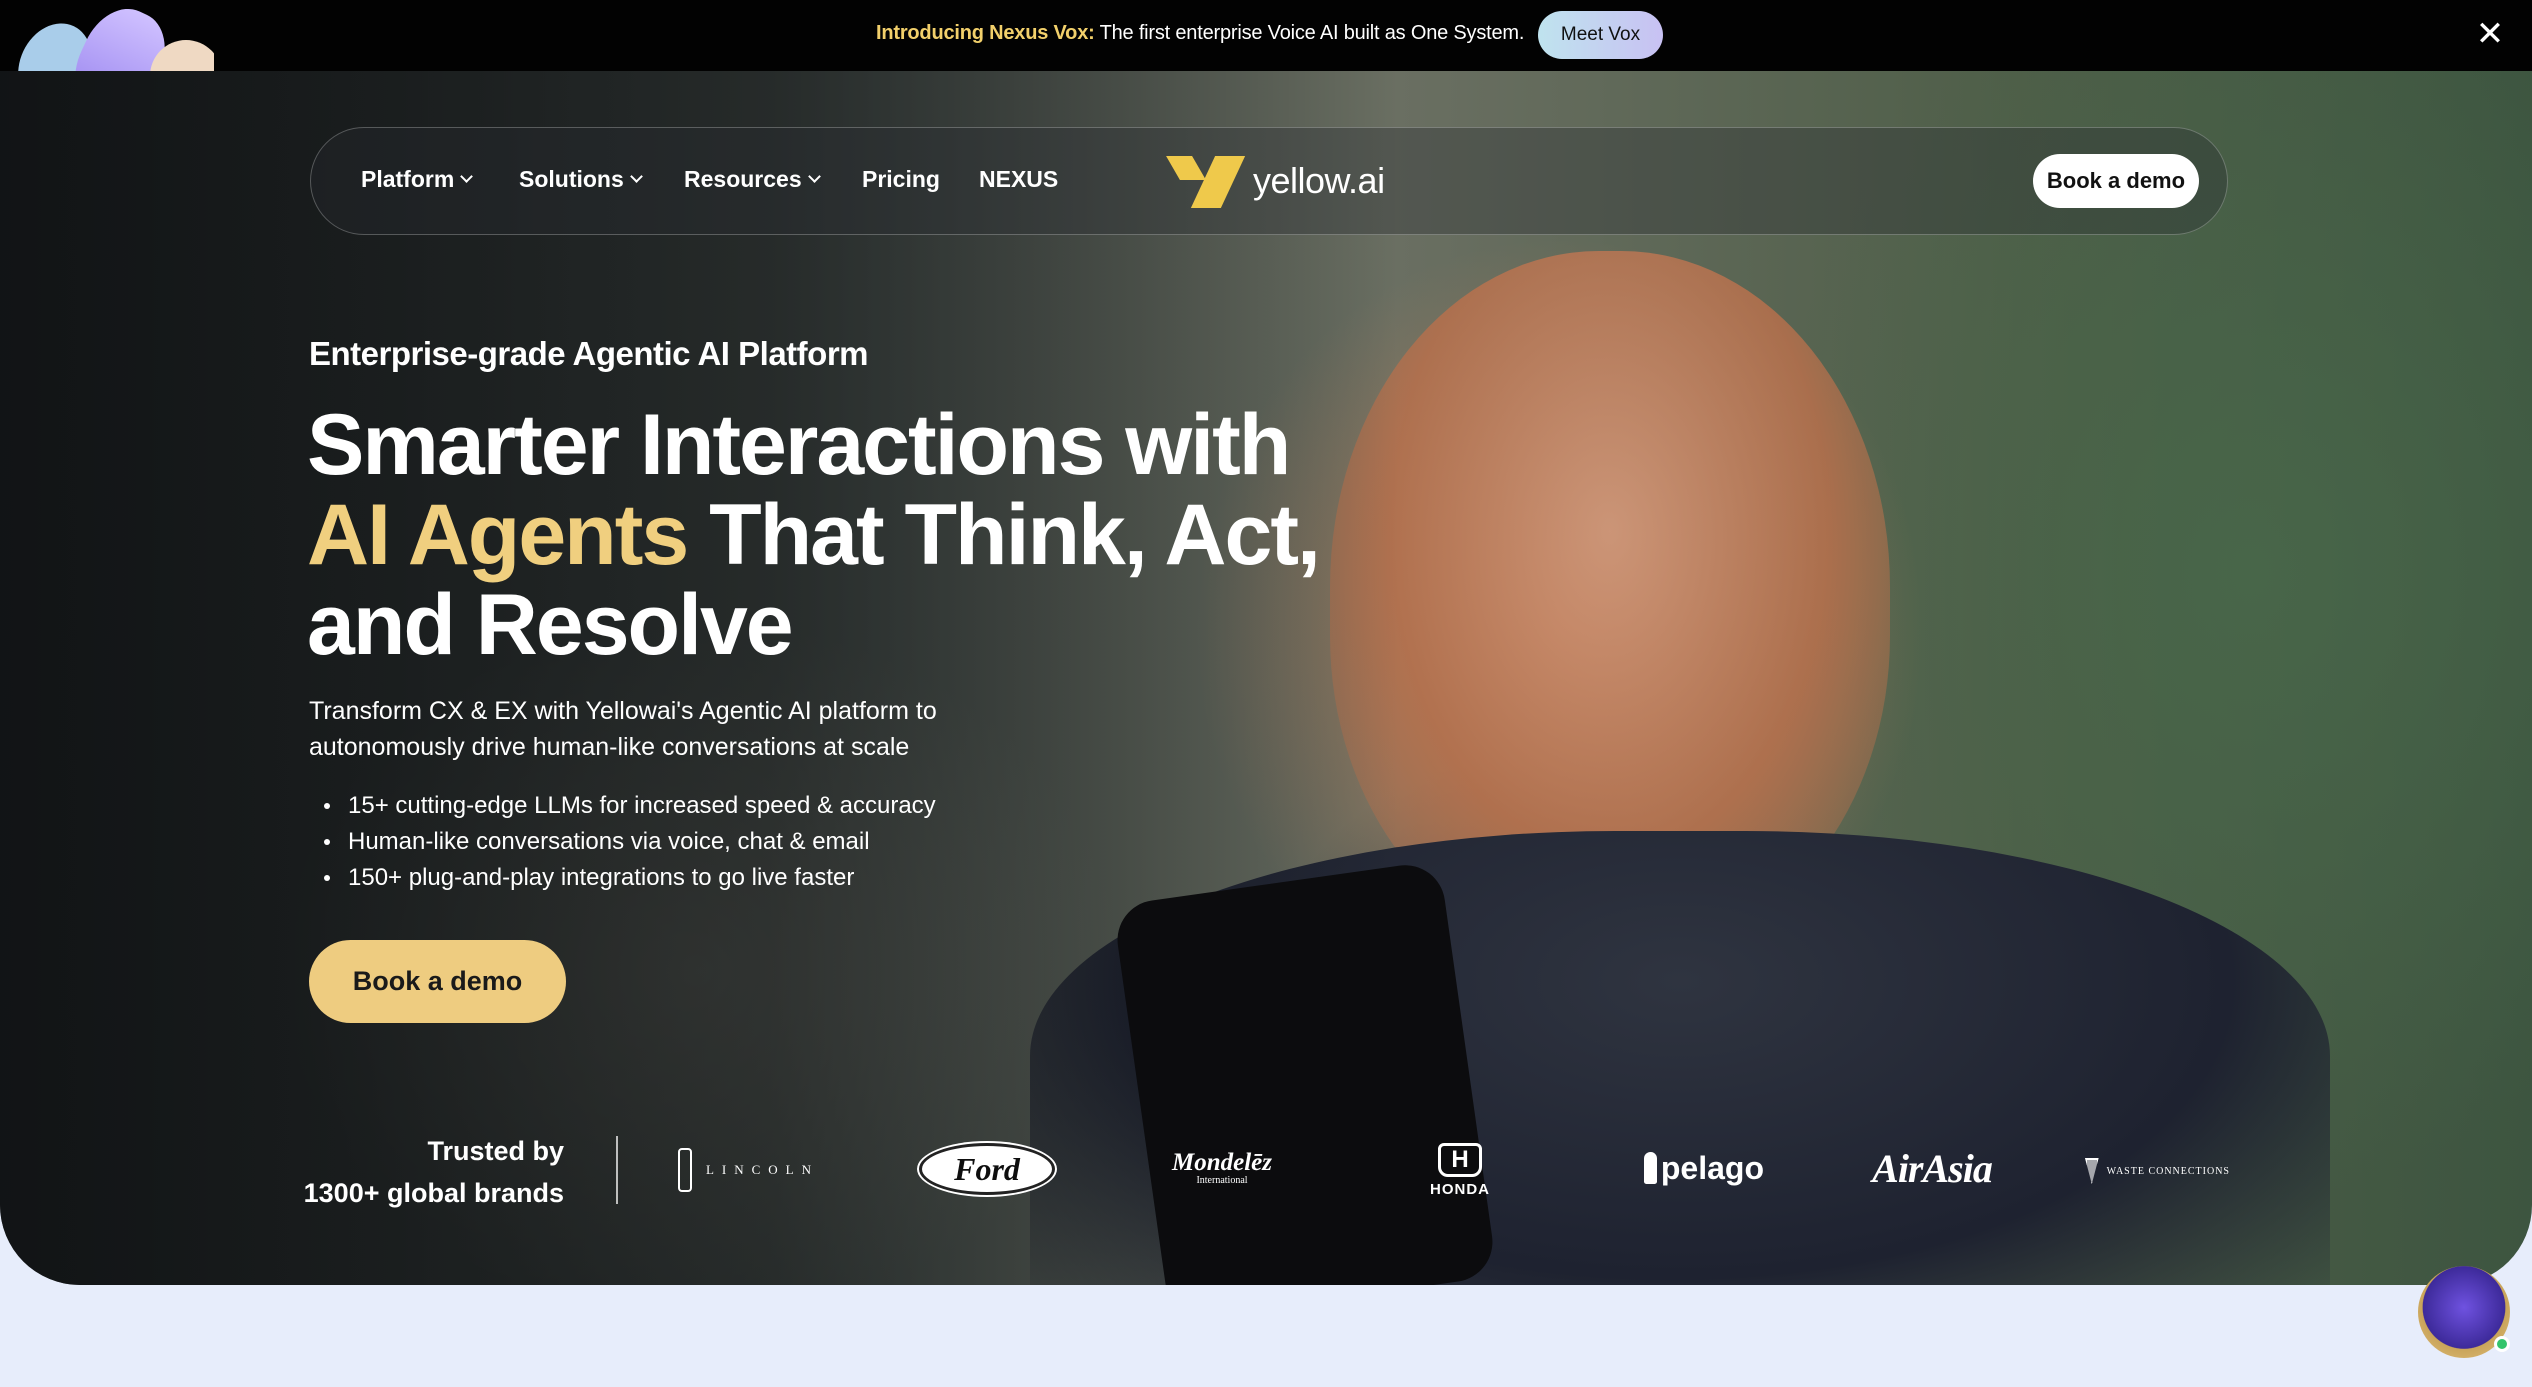 Image resolution: width=2532 pixels, height=1387 pixels. I want to click on trusted-by-text: Trusted by 1300+ global brands, so click(432, 1172).